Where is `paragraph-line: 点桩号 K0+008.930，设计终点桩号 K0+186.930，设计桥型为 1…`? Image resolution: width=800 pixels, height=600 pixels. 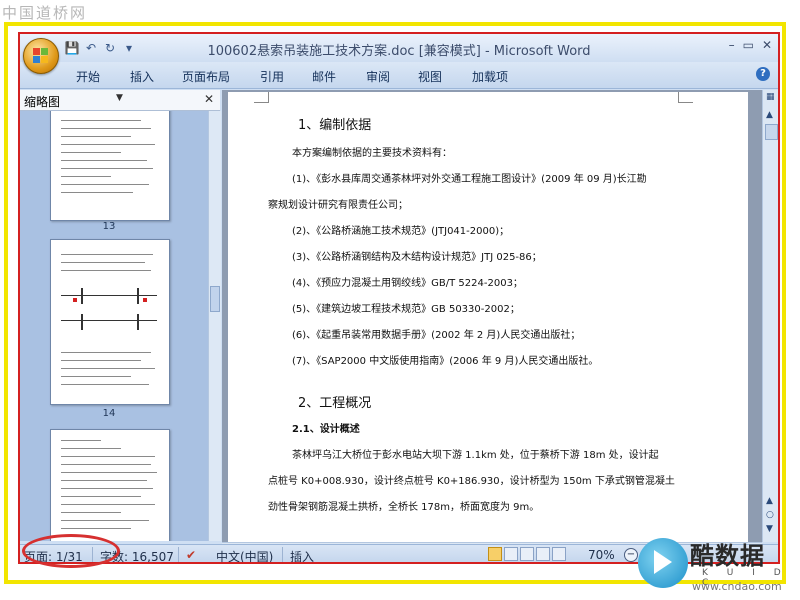
paragraph-line: 点桩号 K0+008.930，设计终点桩号 K0+186.930，设计桥型为 1… is located at coordinates (471, 481).